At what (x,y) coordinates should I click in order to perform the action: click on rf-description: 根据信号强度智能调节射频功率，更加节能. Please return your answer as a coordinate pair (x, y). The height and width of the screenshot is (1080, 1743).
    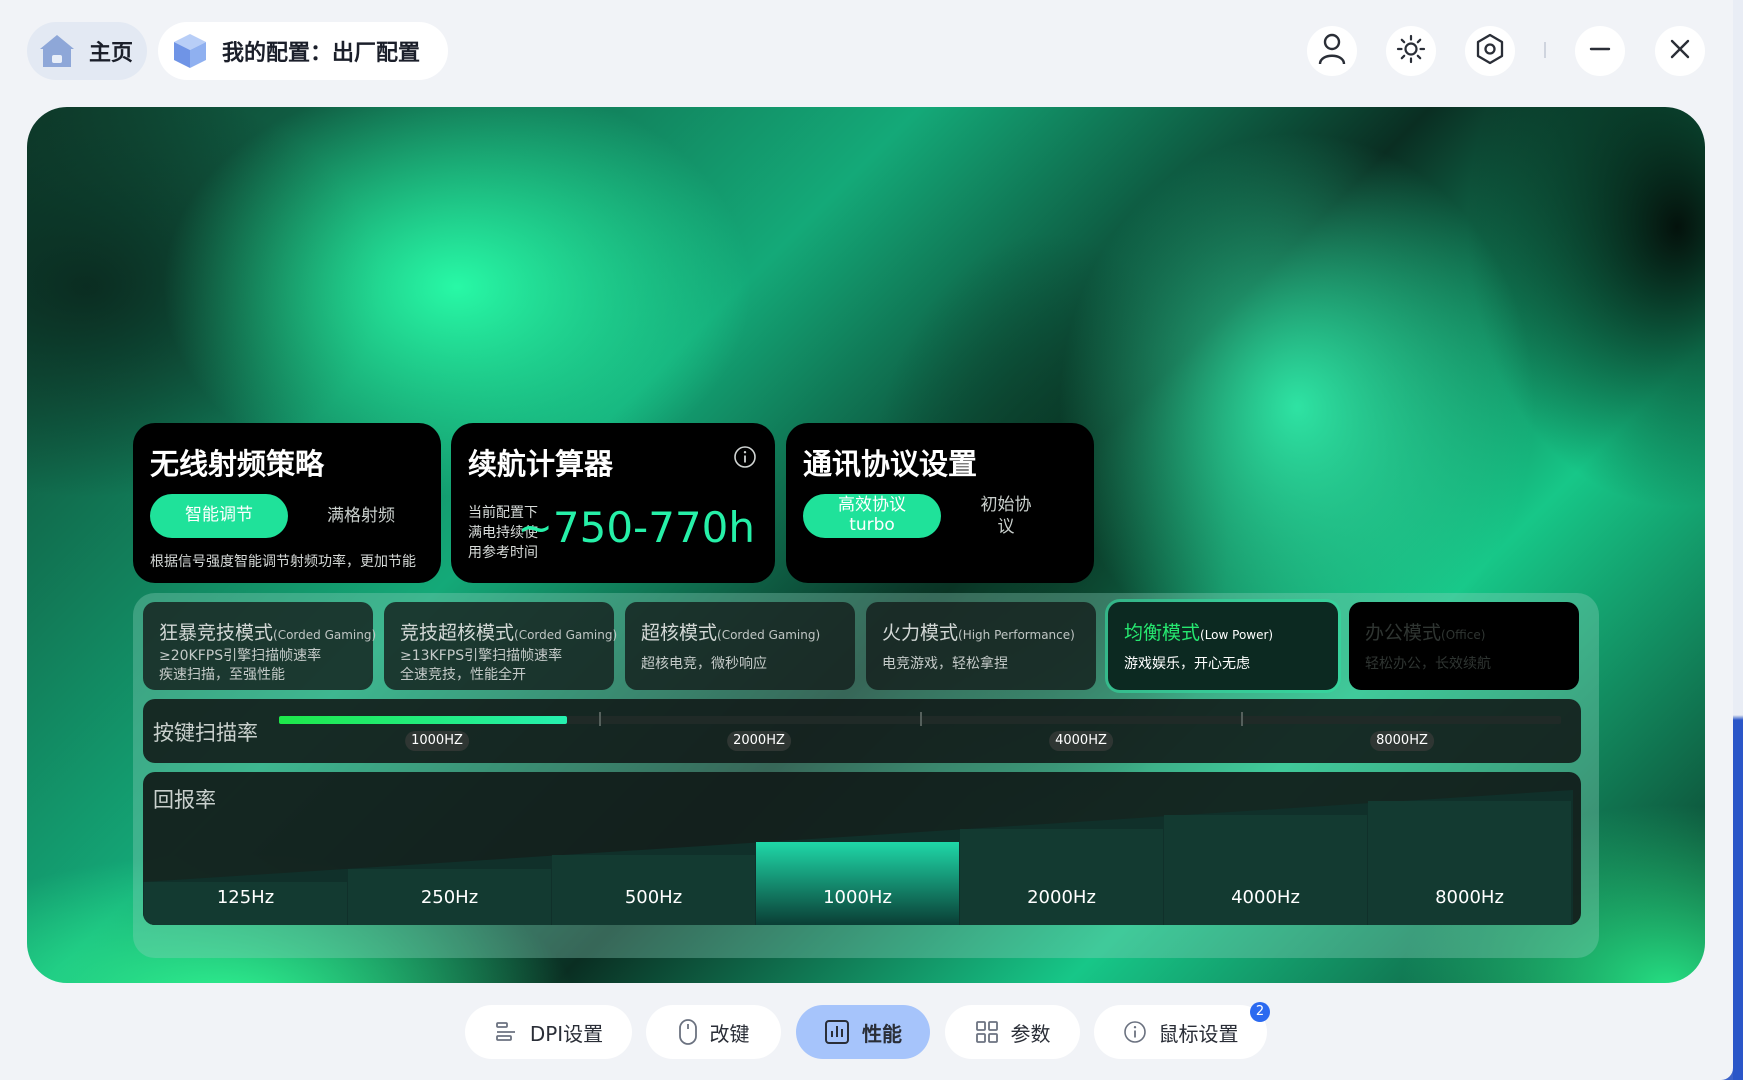
    Looking at the image, I should click on (283, 562).